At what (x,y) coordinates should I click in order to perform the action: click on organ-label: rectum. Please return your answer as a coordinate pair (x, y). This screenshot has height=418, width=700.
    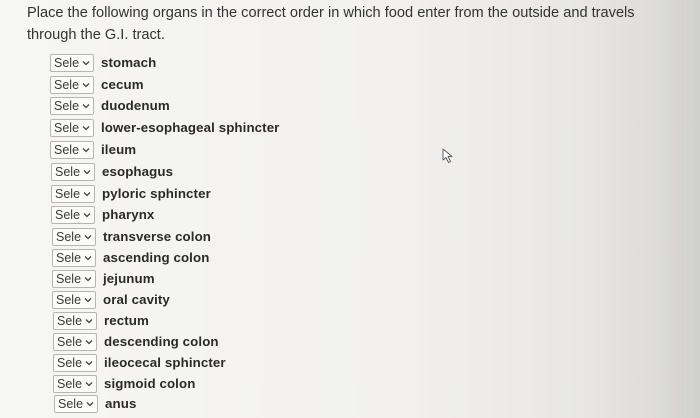
    Looking at the image, I should click on (126, 320).